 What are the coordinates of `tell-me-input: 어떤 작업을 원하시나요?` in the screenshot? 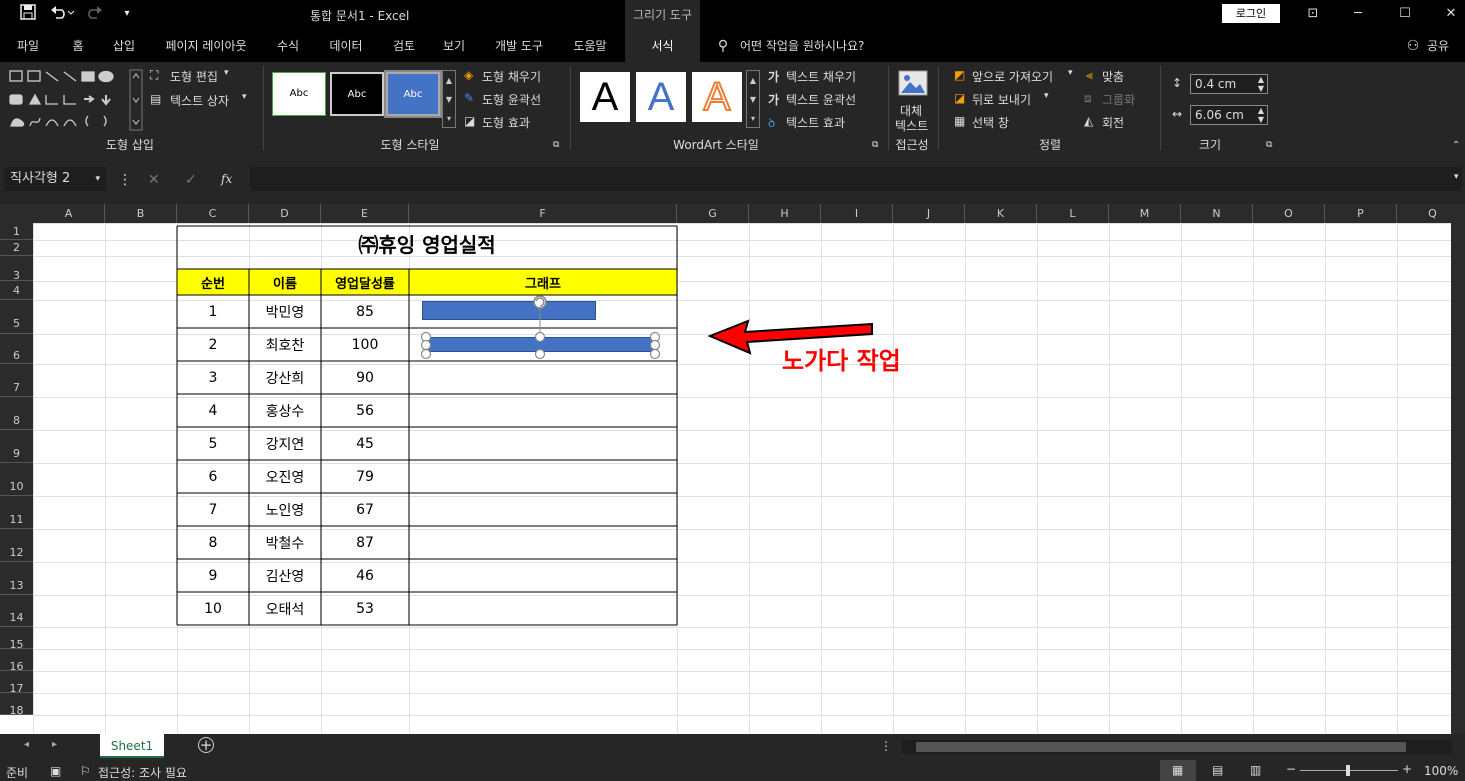 It's located at (815, 46).